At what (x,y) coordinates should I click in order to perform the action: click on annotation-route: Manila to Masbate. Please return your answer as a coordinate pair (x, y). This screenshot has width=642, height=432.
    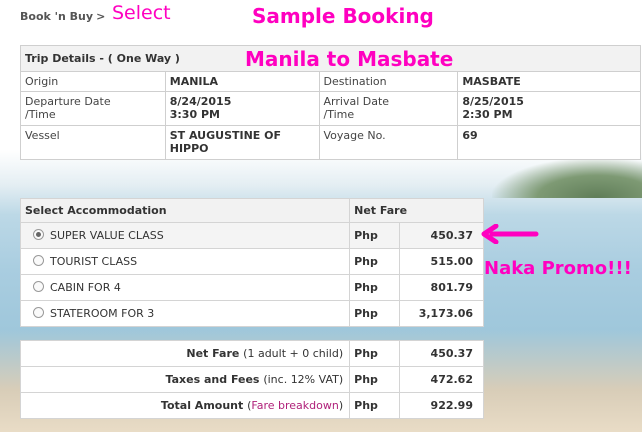
    Looking at the image, I should click on (349, 59).